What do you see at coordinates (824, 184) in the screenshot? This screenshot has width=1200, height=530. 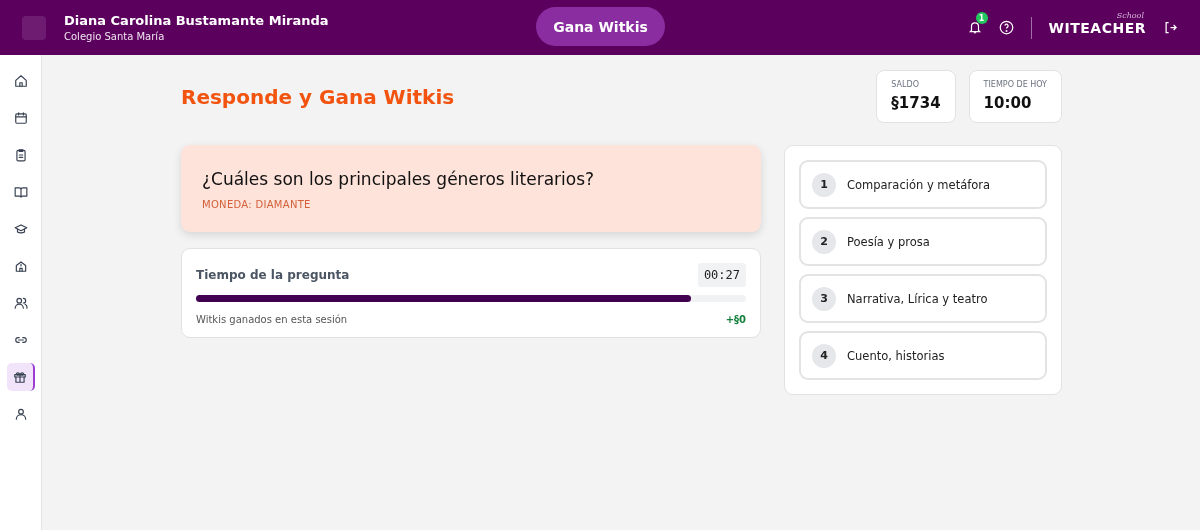 I see `option-number: 1` at bounding box center [824, 184].